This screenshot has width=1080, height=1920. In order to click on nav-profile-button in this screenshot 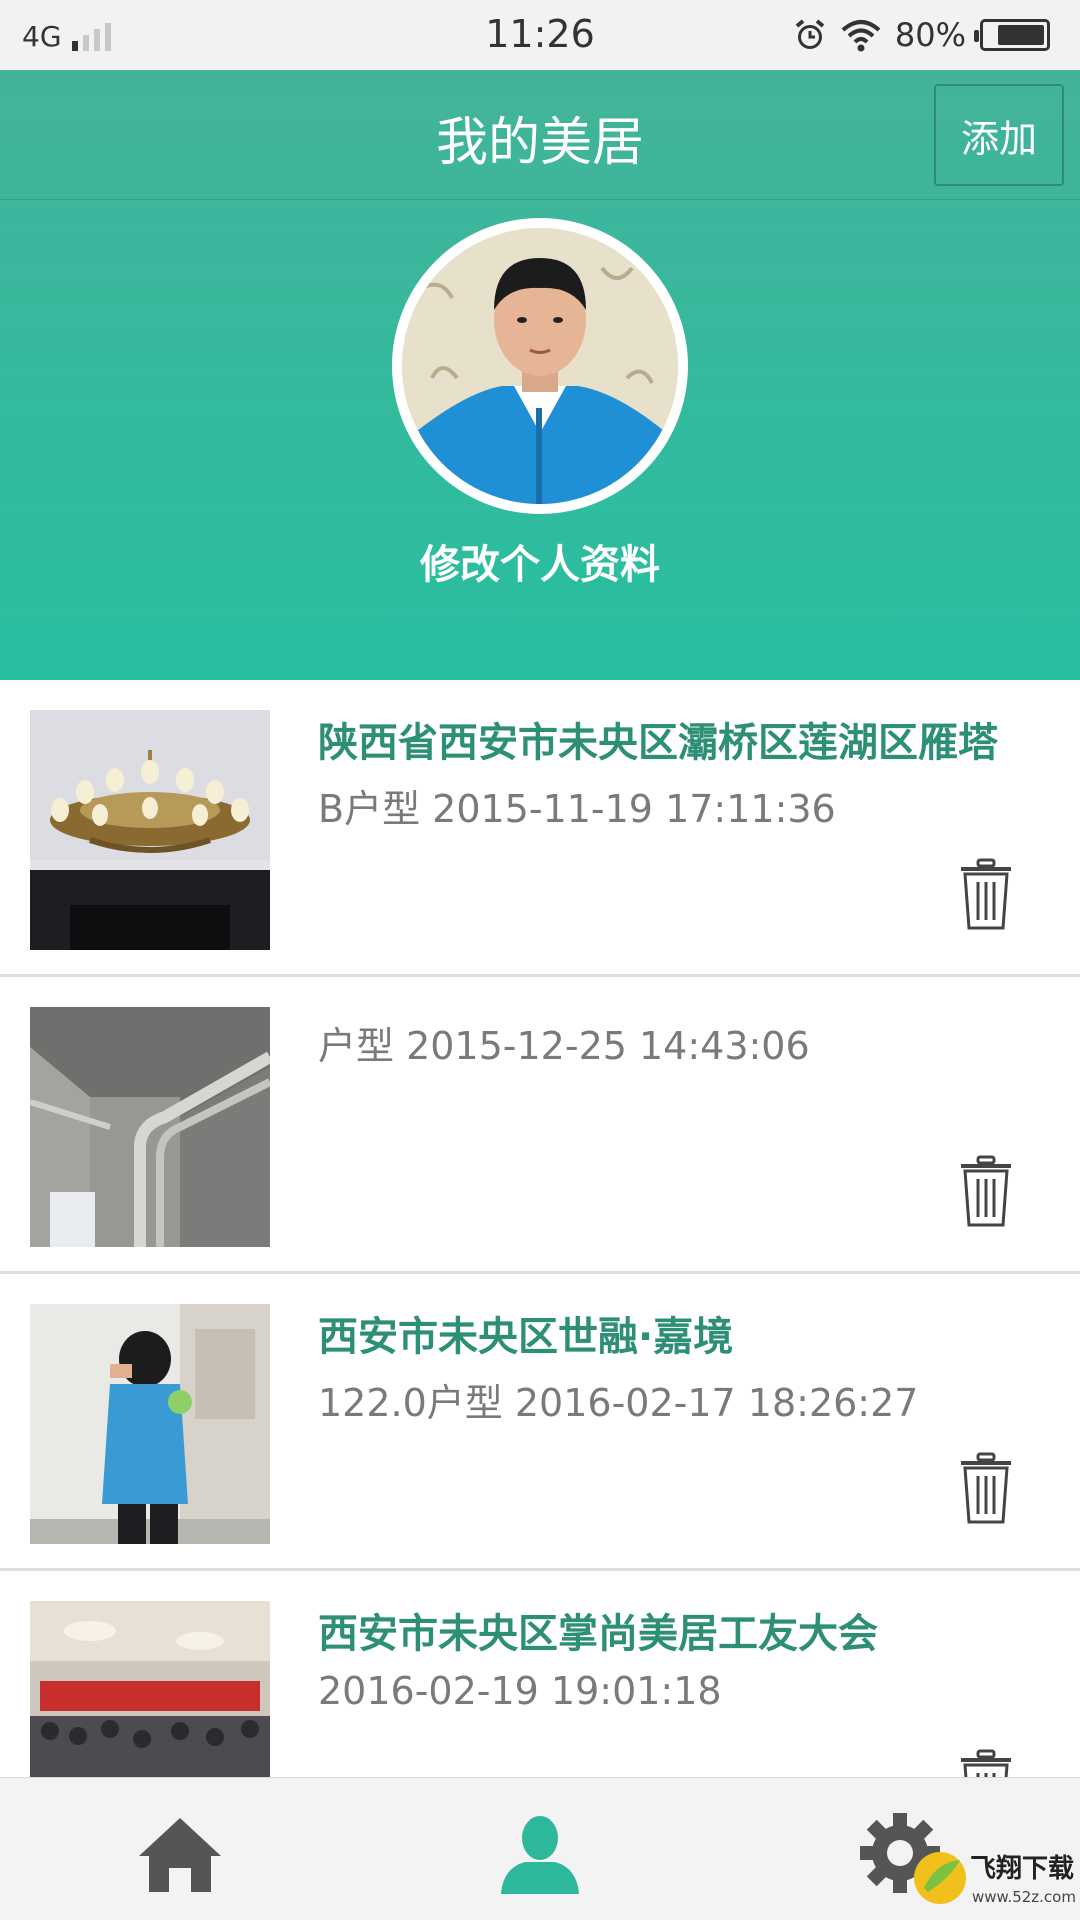, I will do `click(540, 1853)`.